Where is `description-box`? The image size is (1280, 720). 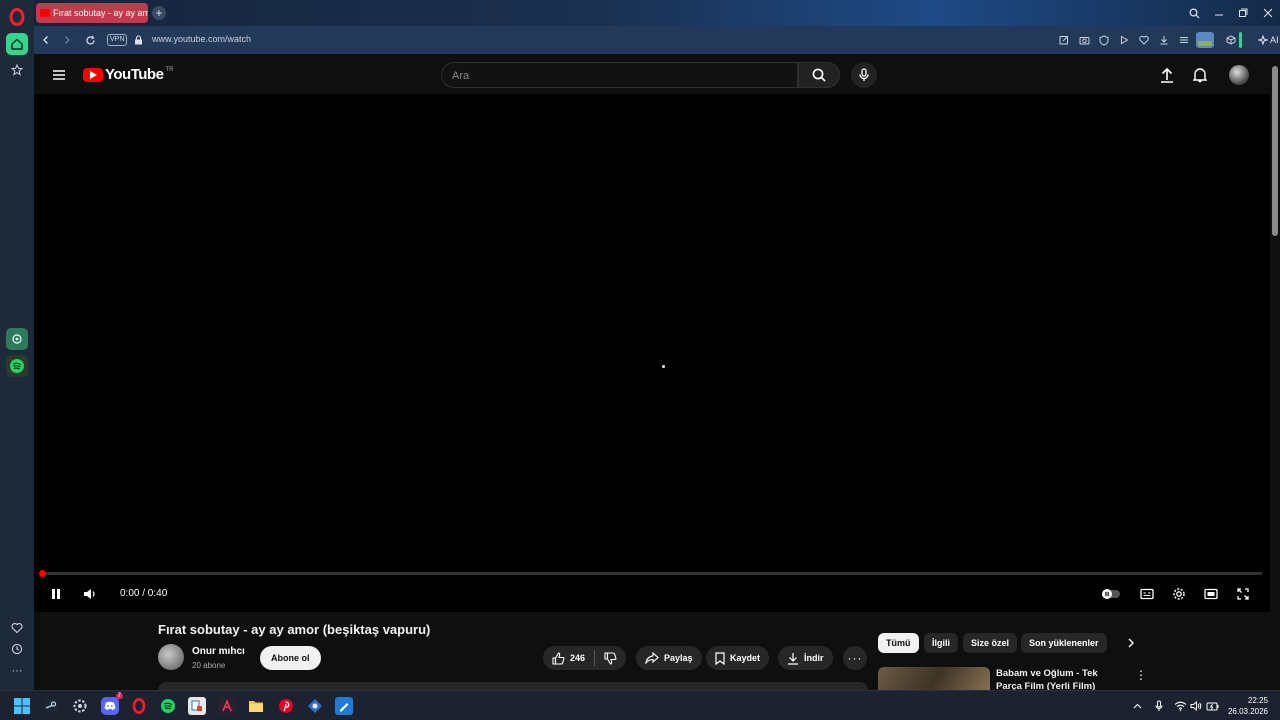
description-box is located at coordinates (513, 686).